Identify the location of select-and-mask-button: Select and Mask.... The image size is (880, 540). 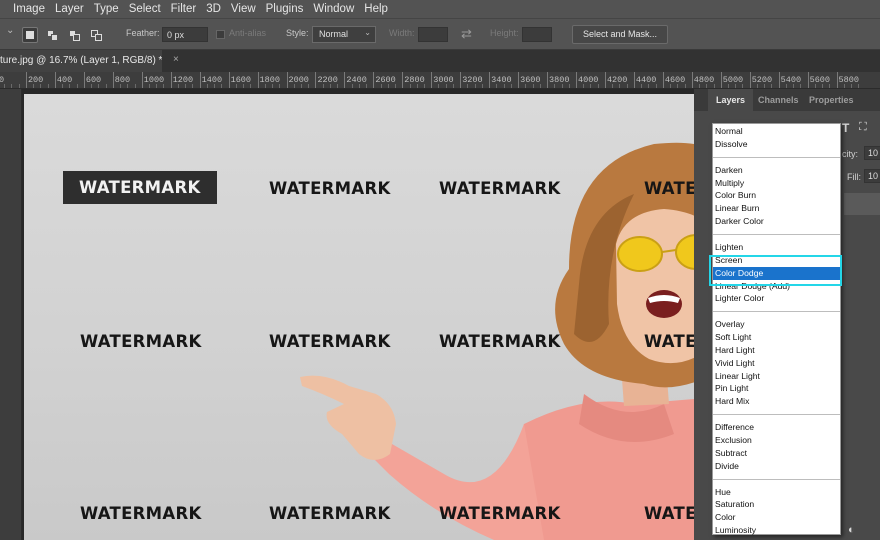
(620, 34).